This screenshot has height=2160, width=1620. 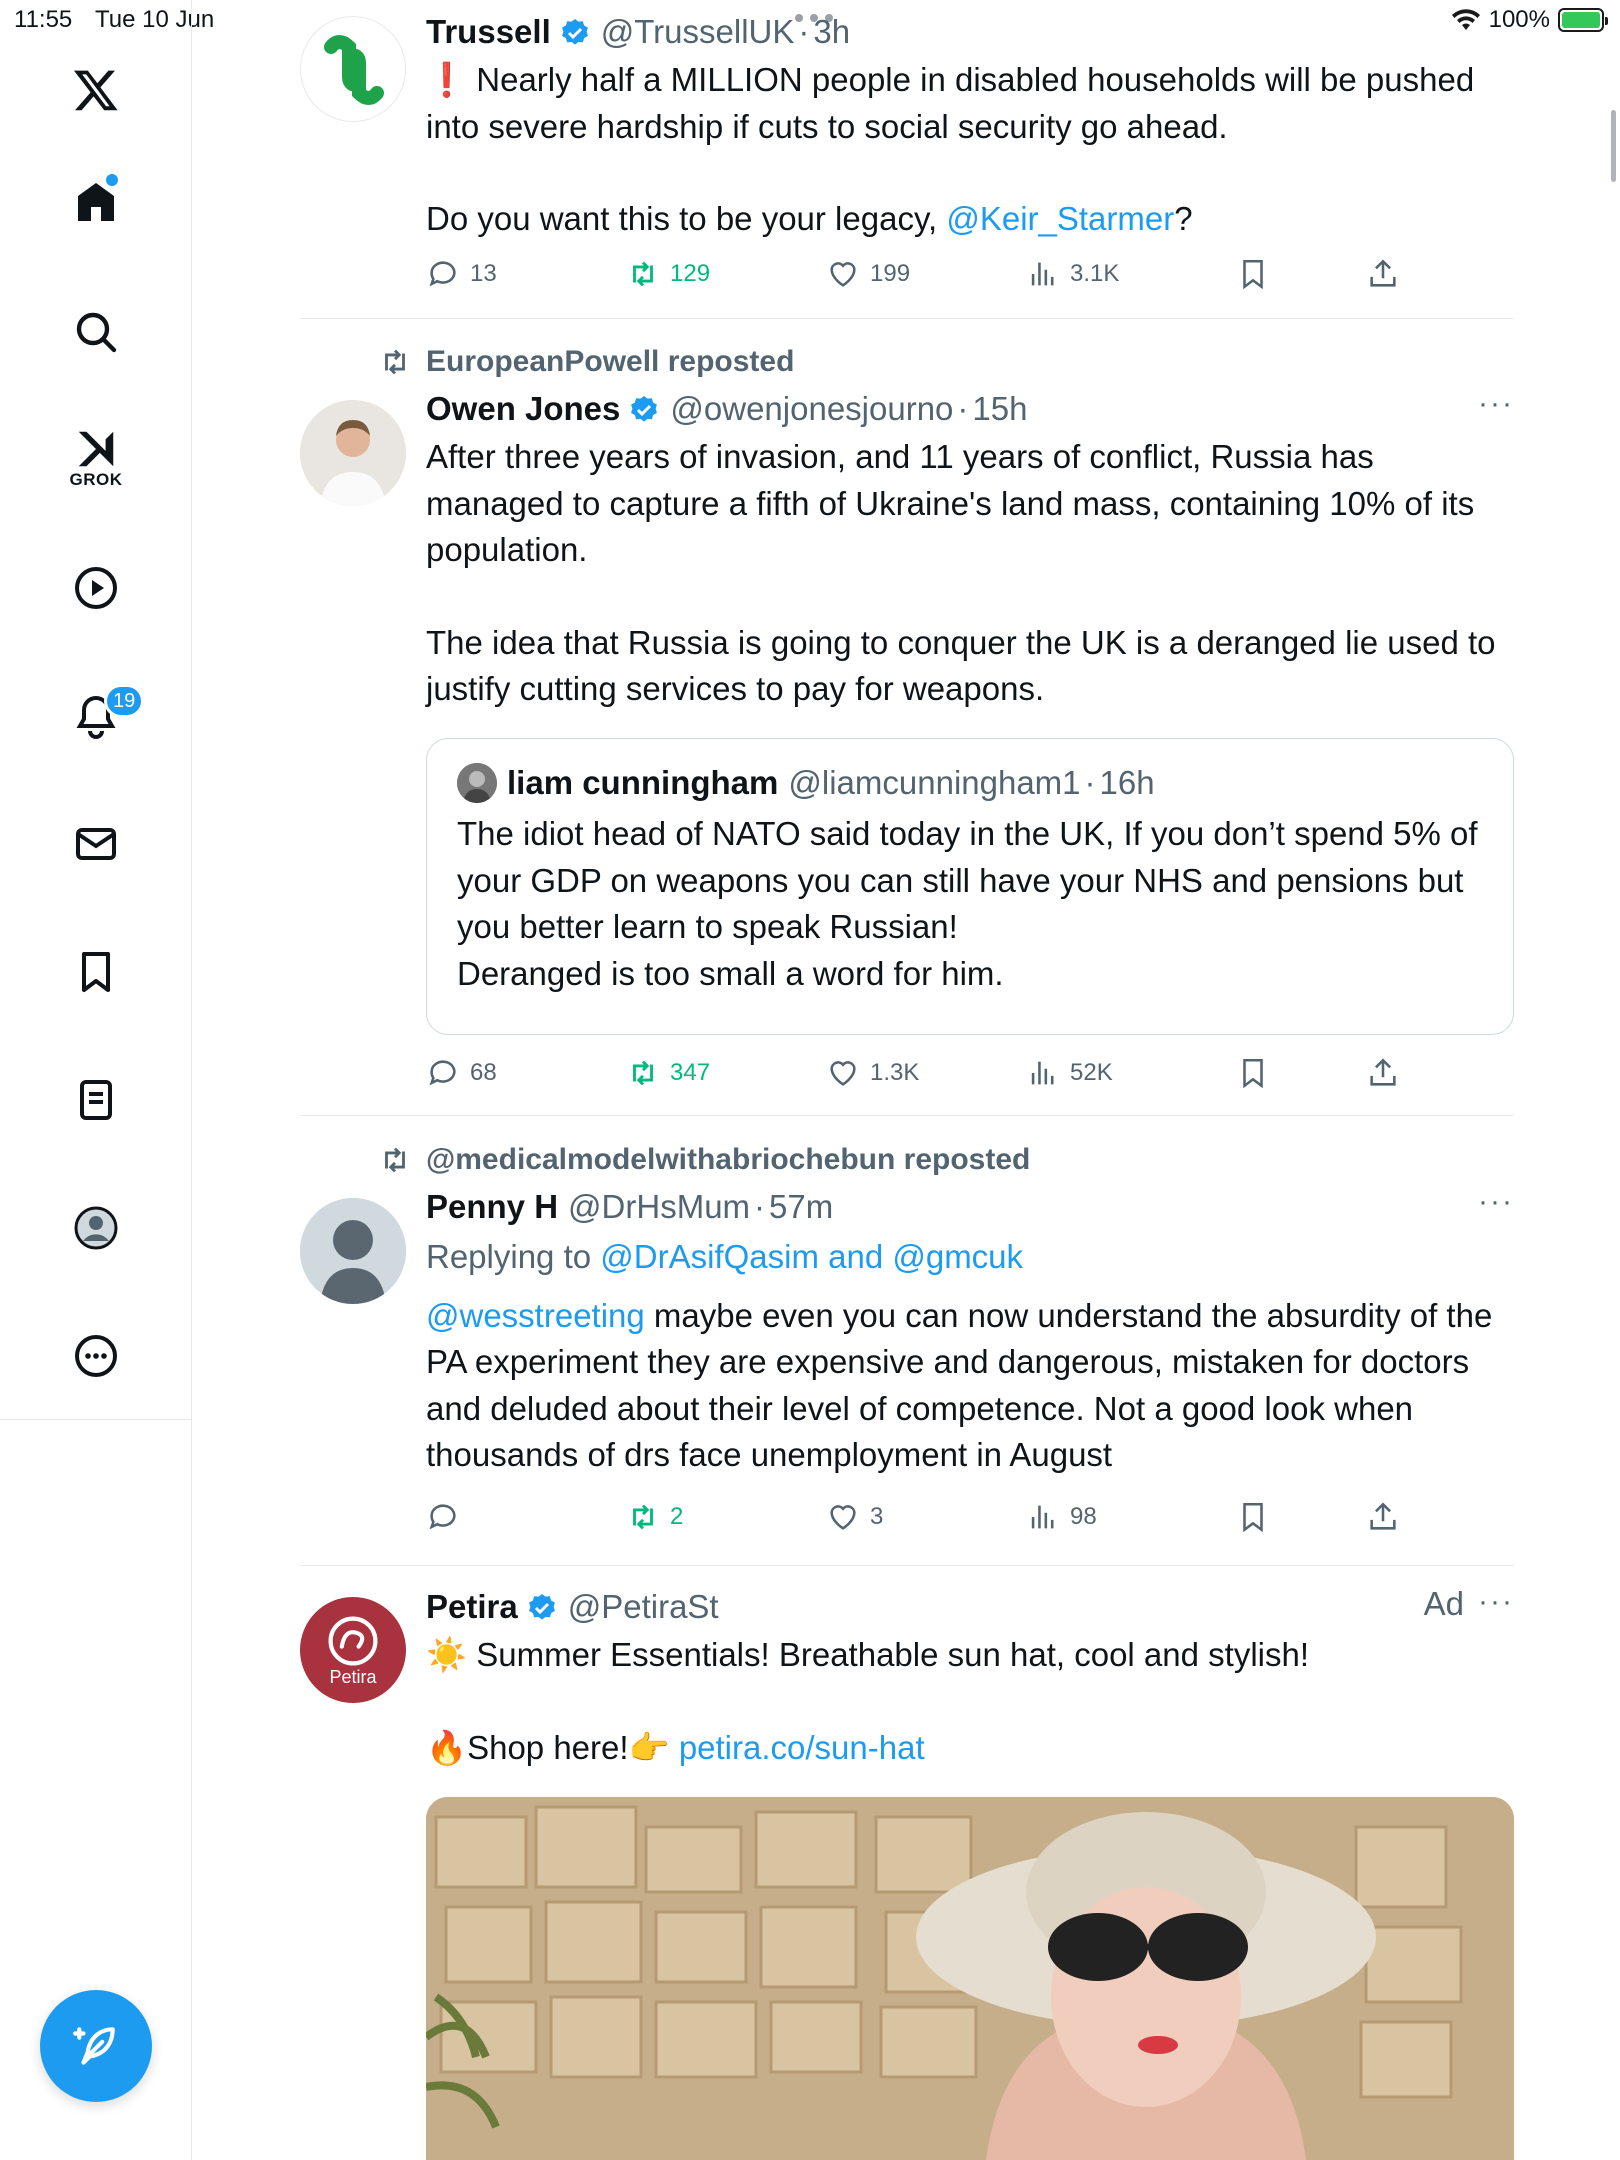 I want to click on compose-button, so click(x=96, y=2046).